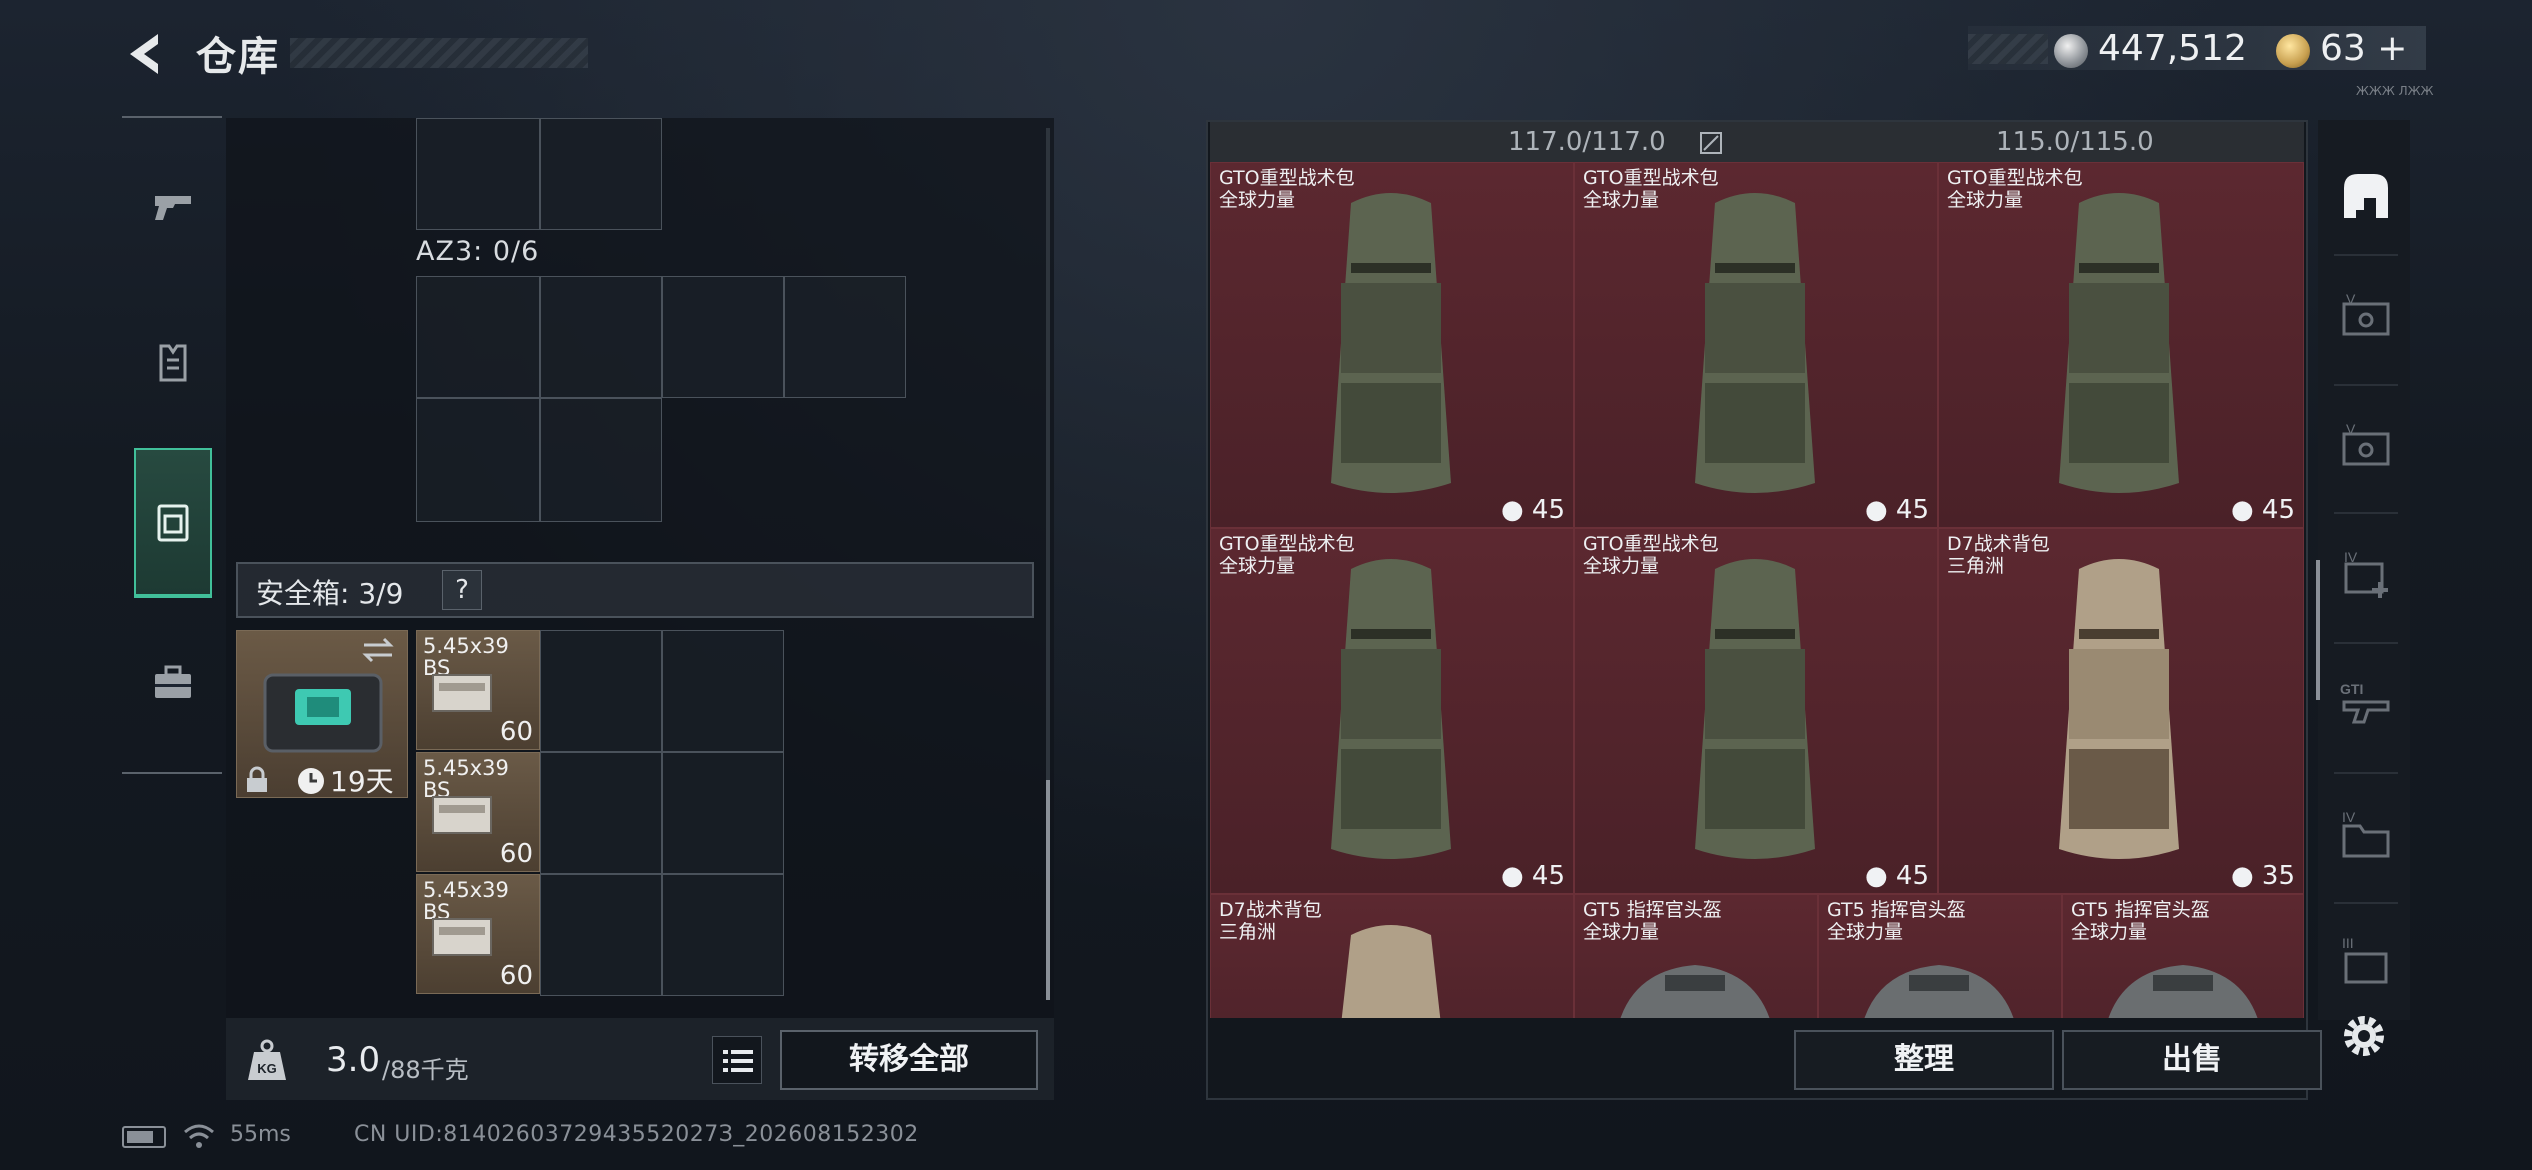  I want to click on wifi-icon, so click(199, 1136).